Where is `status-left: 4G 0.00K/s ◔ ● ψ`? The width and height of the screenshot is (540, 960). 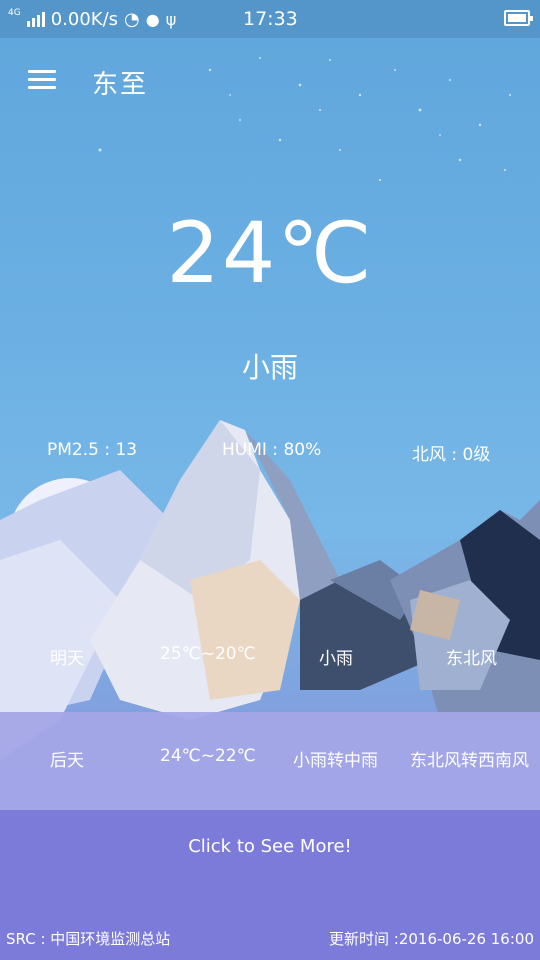 status-left: 4G 0.00K/s ◔ ● ψ is located at coordinates (92, 19).